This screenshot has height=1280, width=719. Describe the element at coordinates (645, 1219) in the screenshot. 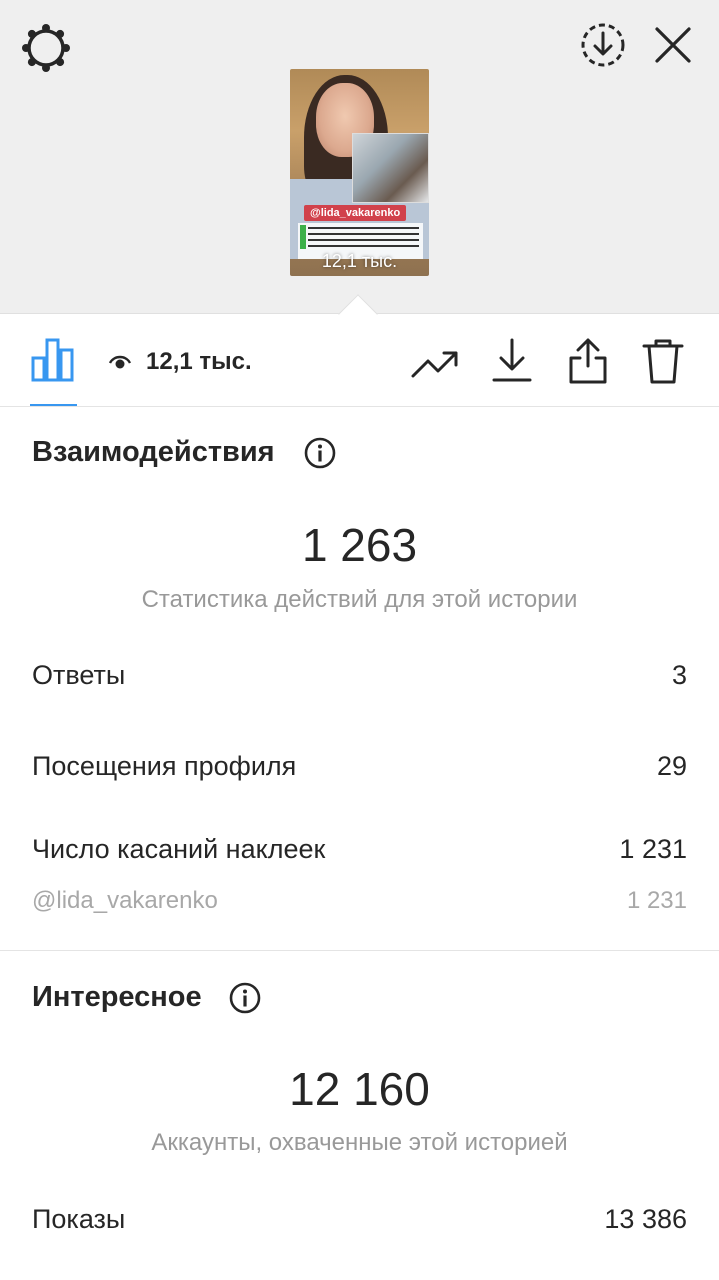

I see `impressions-value: 13 386` at that location.